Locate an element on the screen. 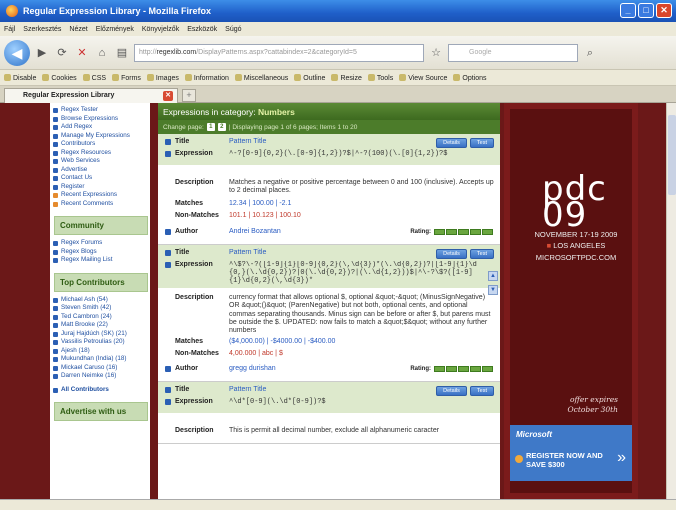  dev-information: Information is located at coordinates (207, 78).